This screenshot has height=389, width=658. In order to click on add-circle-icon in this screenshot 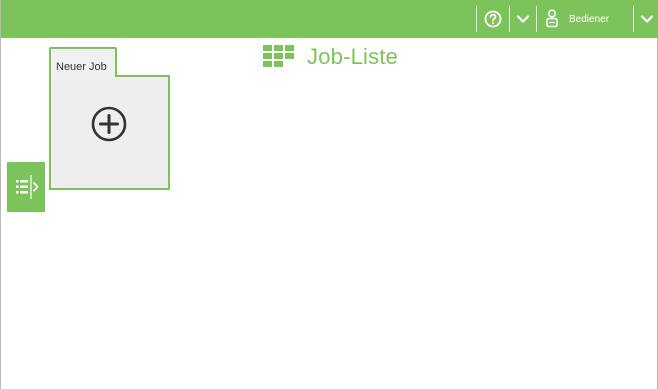, I will do `click(109, 124)`.